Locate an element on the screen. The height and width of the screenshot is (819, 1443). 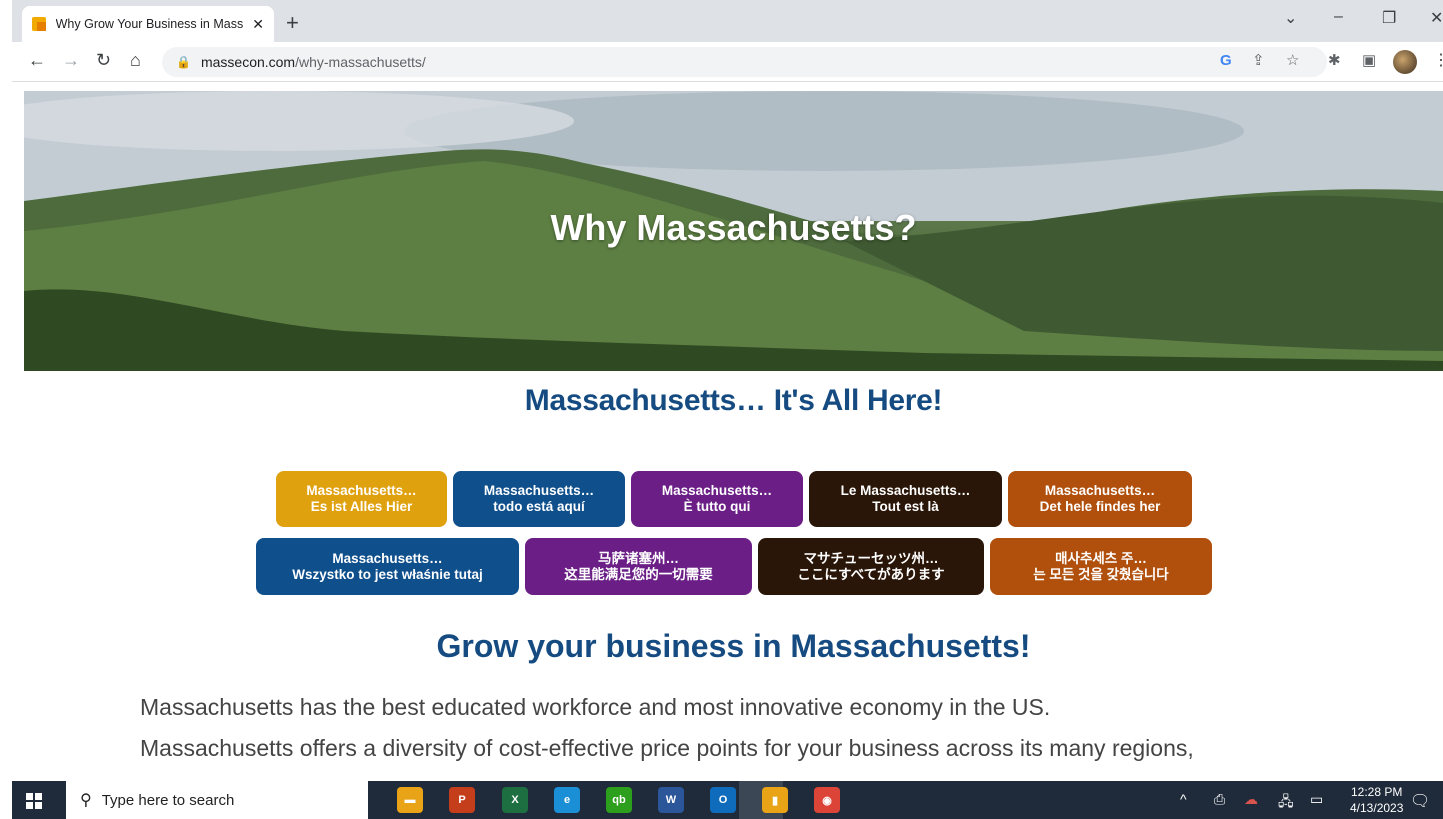
lang-button-german: Massachusetts… Es ist Alles Hier is located at coordinates (361, 499).